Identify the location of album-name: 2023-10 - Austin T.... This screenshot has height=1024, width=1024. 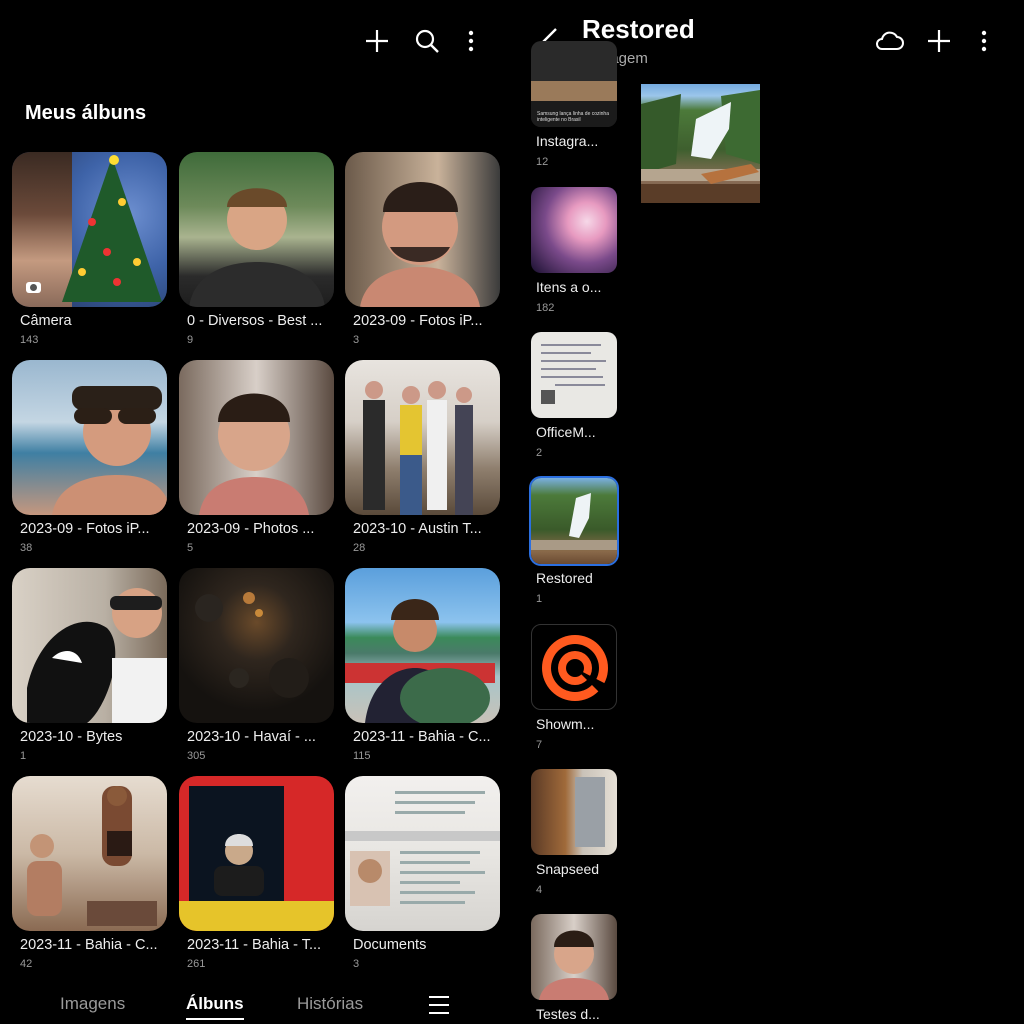
(417, 529).